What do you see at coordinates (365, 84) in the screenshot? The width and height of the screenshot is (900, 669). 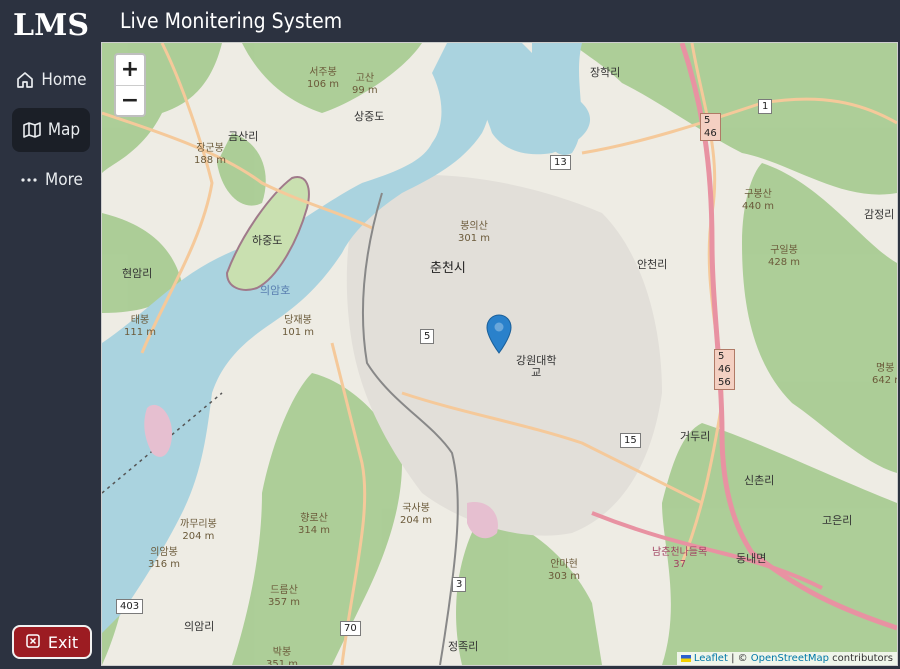 I see `peak-label: 고산 99 m` at bounding box center [365, 84].